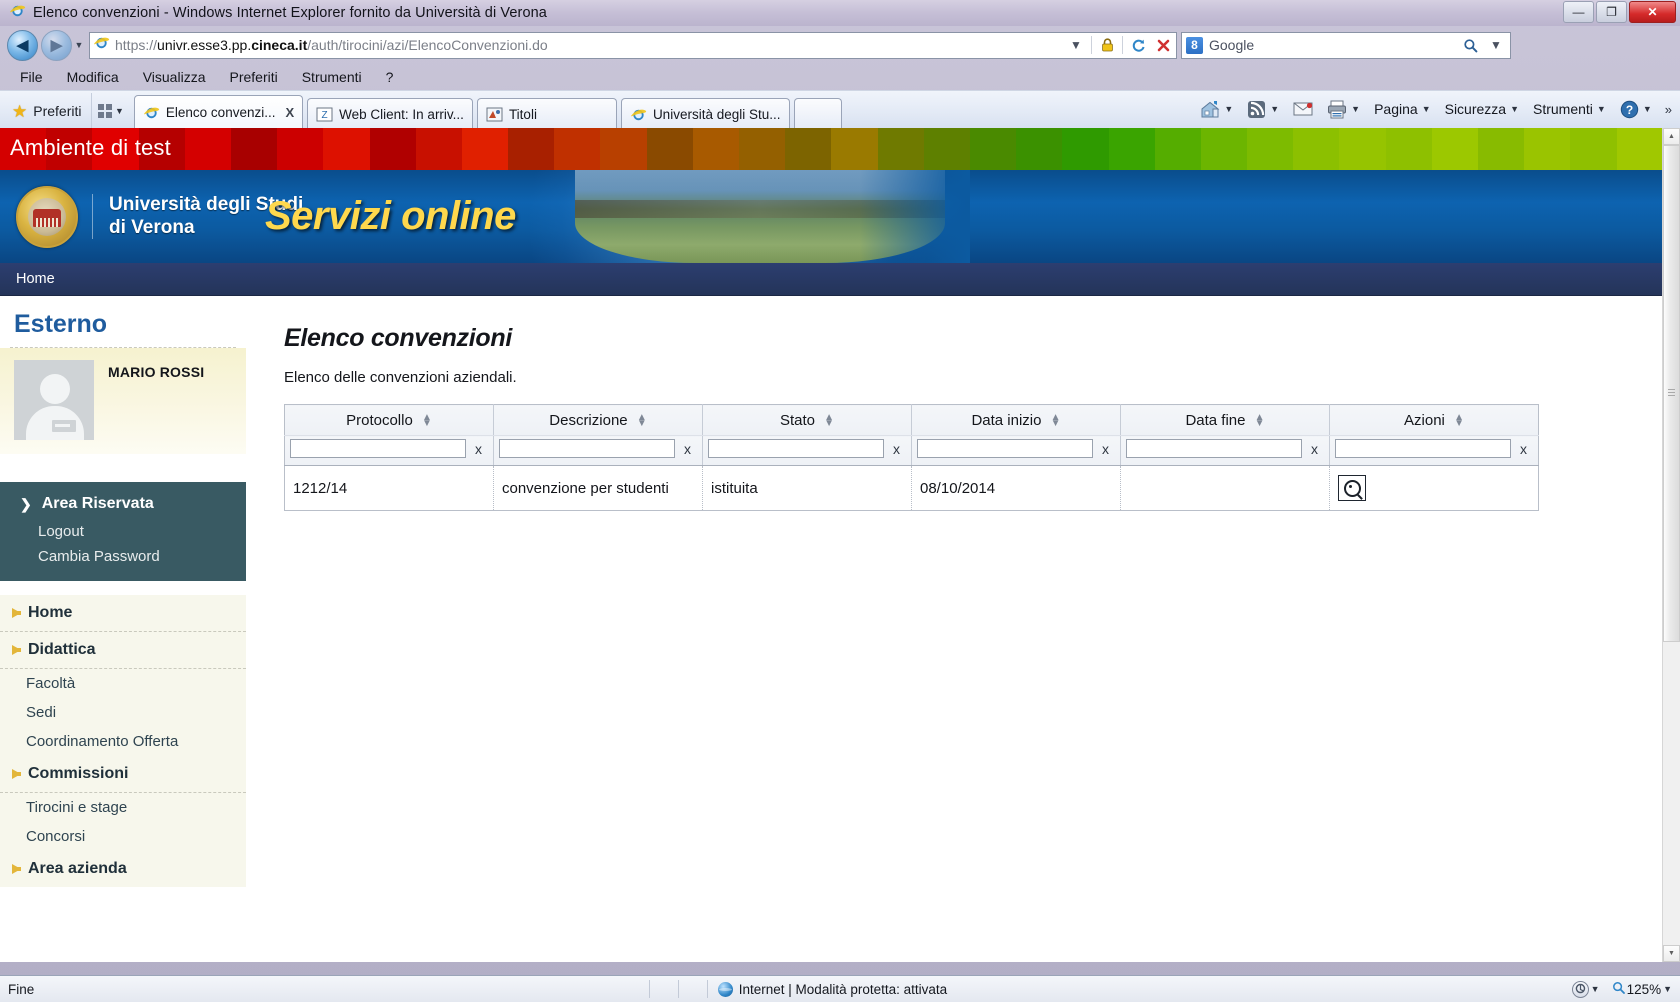 The height and width of the screenshot is (1002, 1680). Describe the element at coordinates (1671, 393) in the screenshot. I see `scrollbar-thumb` at that location.